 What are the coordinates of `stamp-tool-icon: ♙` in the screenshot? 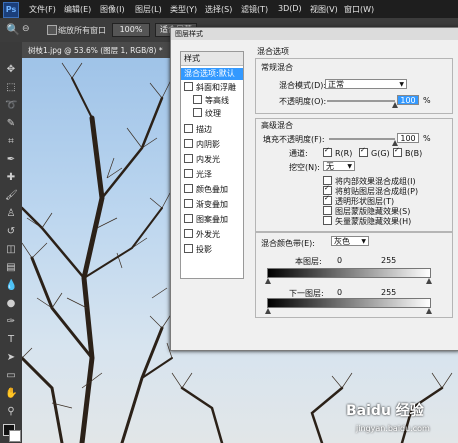 It's located at (11, 214).